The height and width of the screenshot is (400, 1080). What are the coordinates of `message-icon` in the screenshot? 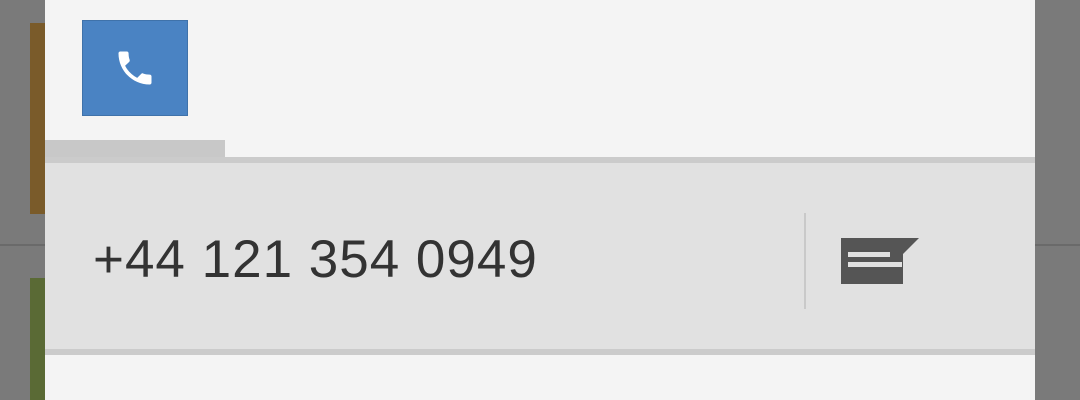 It's located at (880, 261).